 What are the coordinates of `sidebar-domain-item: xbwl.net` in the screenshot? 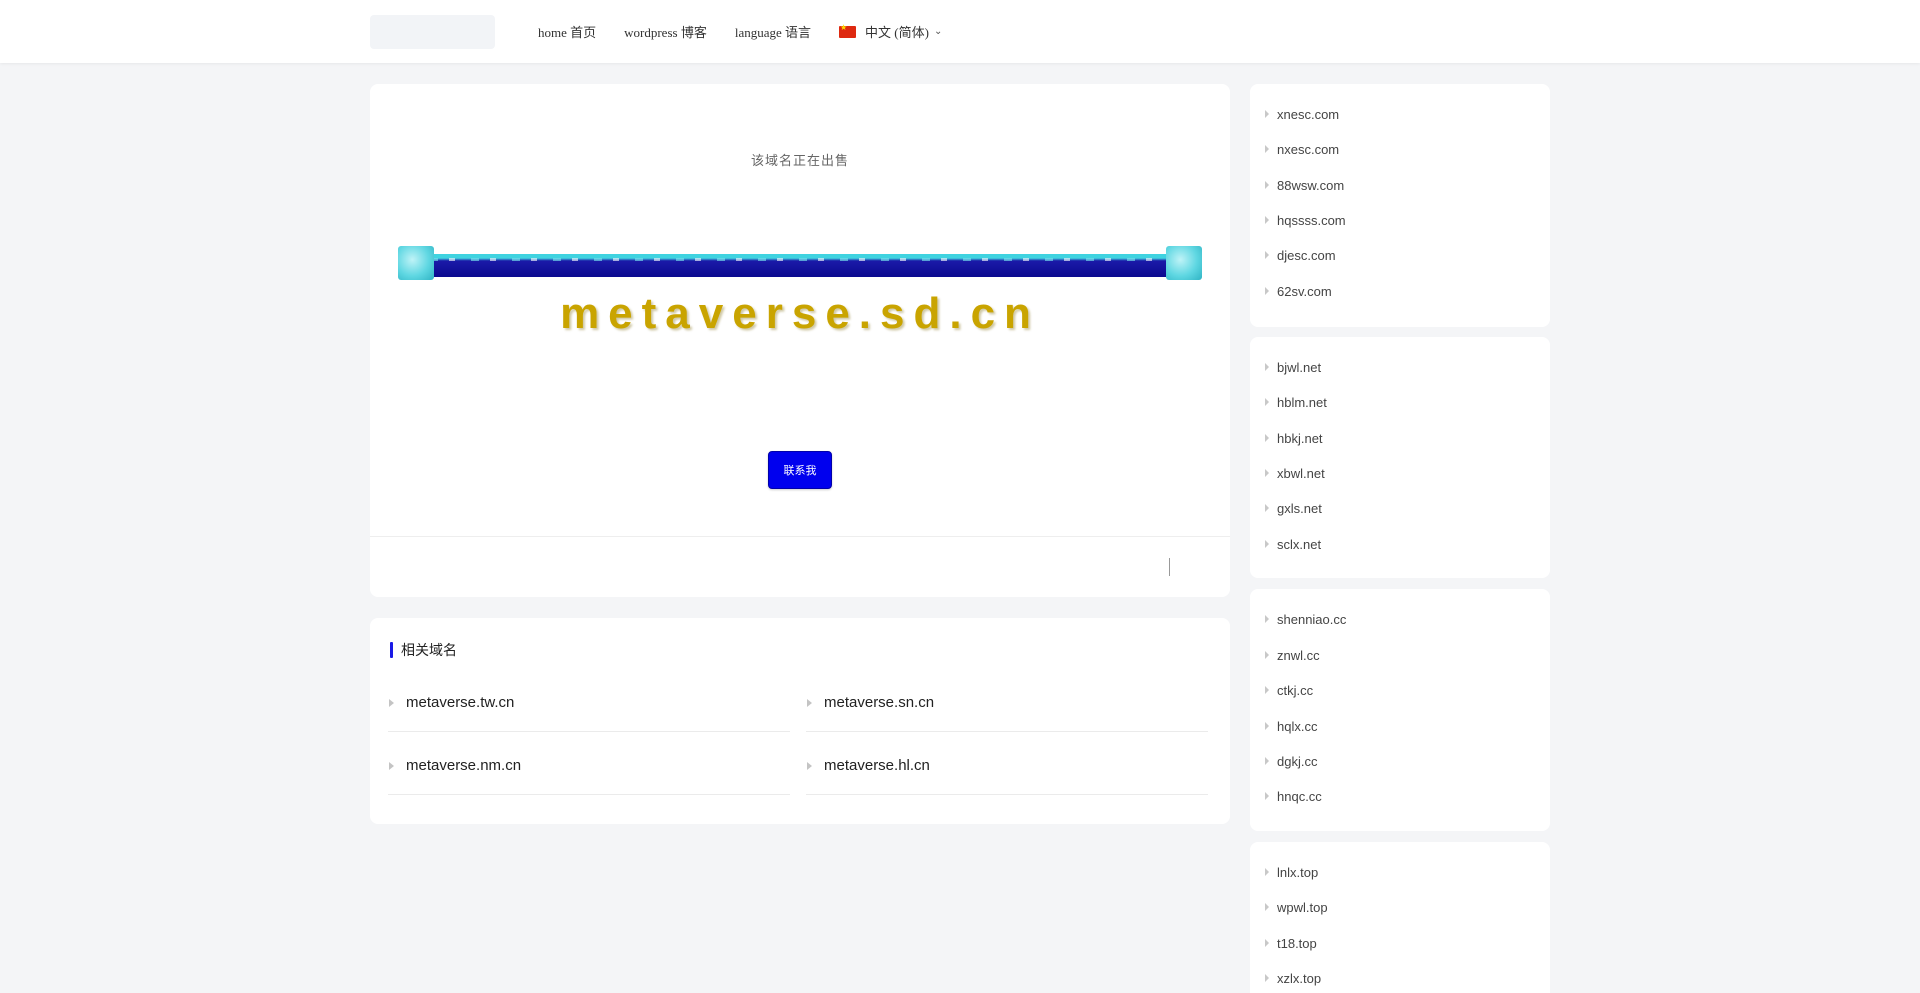 It's located at (1400, 473).